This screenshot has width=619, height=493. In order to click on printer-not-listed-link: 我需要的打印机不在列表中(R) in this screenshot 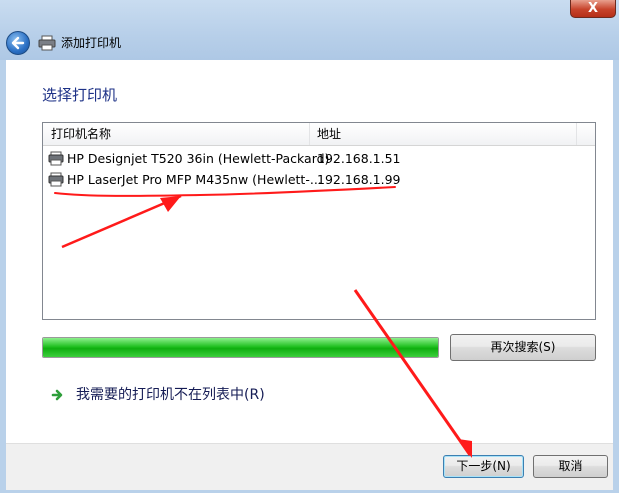, I will do `click(170, 395)`.